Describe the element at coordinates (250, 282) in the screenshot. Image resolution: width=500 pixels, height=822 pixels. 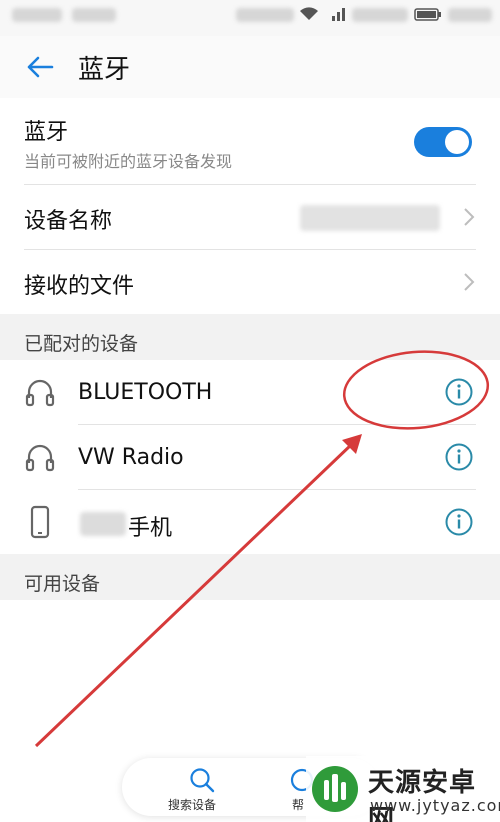
I see `received-files-row: 接收的文件` at that location.